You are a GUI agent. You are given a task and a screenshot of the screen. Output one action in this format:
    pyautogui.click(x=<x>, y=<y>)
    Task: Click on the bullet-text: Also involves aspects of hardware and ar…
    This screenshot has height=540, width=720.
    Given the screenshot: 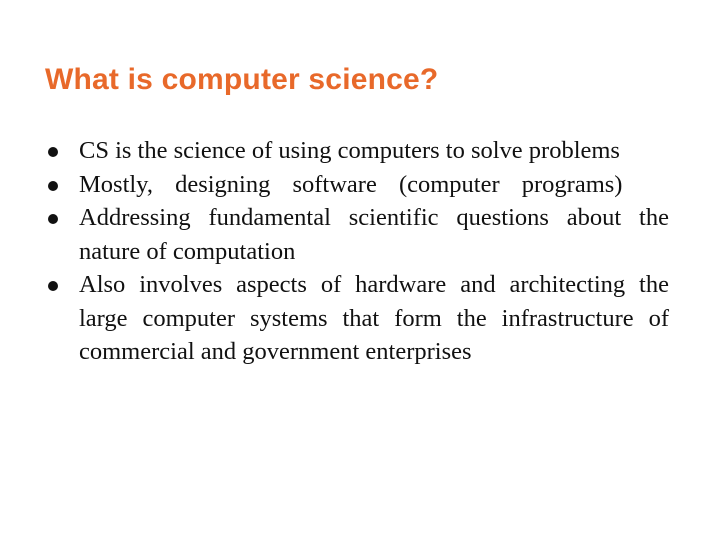 What is the action you would take?
    pyautogui.click(x=374, y=318)
    